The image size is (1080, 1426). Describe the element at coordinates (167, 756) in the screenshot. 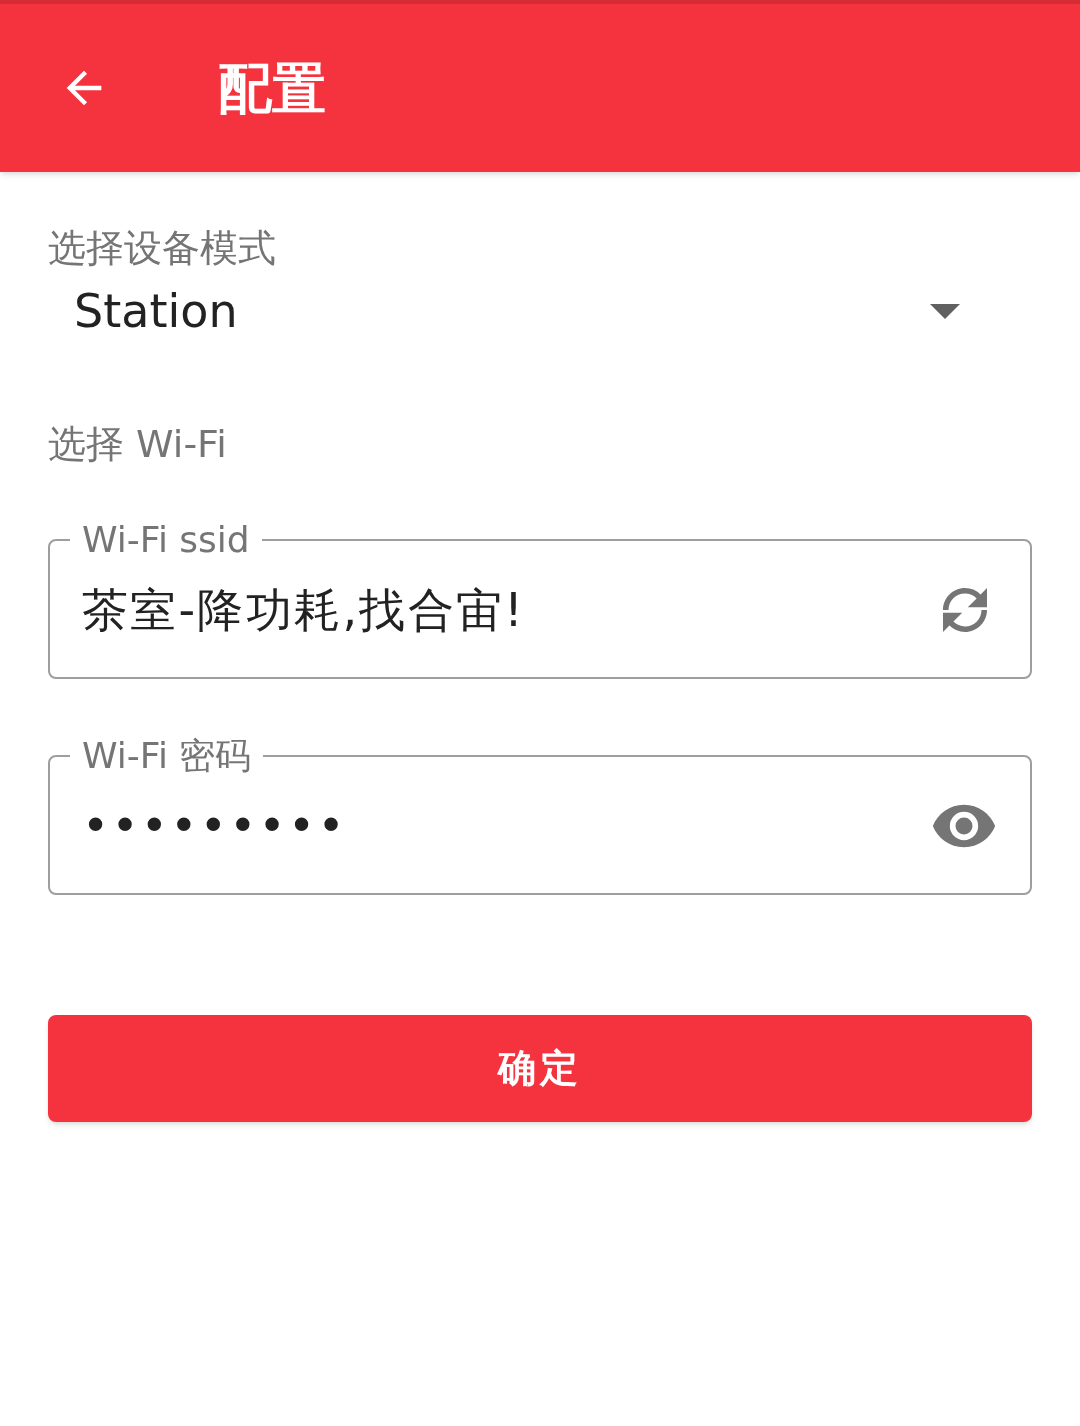

I see `field-label: Wi-Fi 密码` at that location.